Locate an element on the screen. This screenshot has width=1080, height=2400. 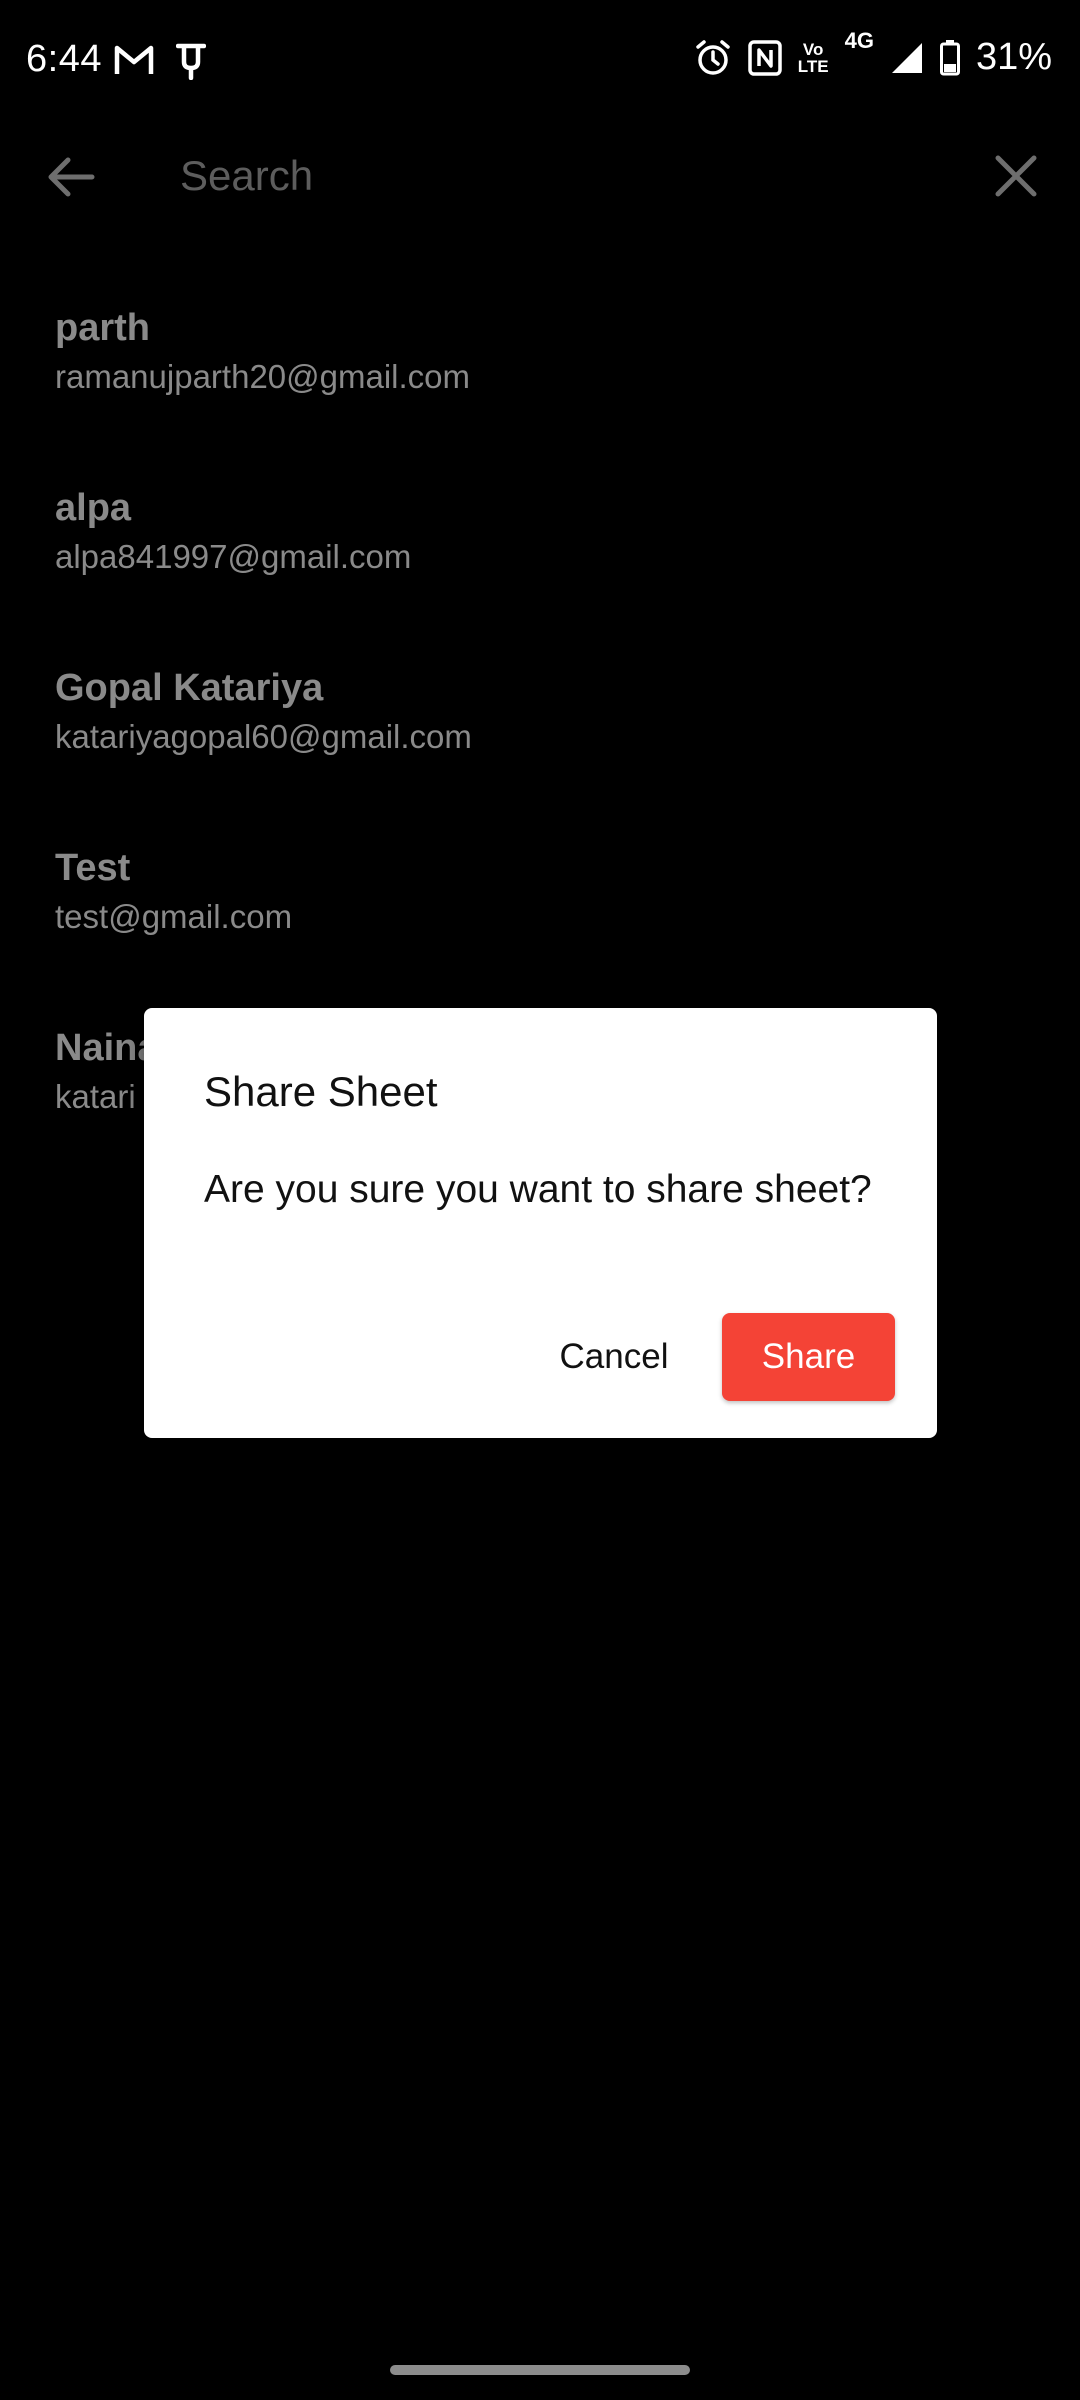
contact-item: Gopal Katariya katariyagopal60@gmail.com is located at coordinates (540, 740).